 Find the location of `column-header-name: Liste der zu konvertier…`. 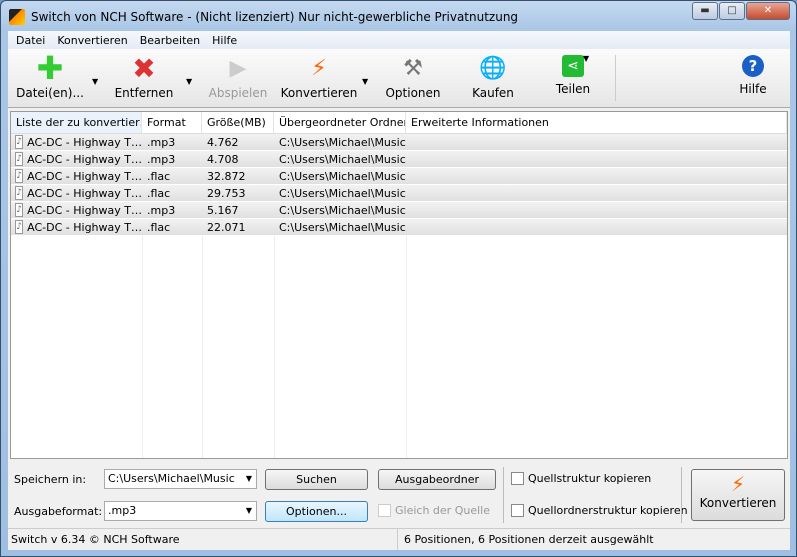

column-header-name: Liste der zu konvertier… is located at coordinates (76, 122).